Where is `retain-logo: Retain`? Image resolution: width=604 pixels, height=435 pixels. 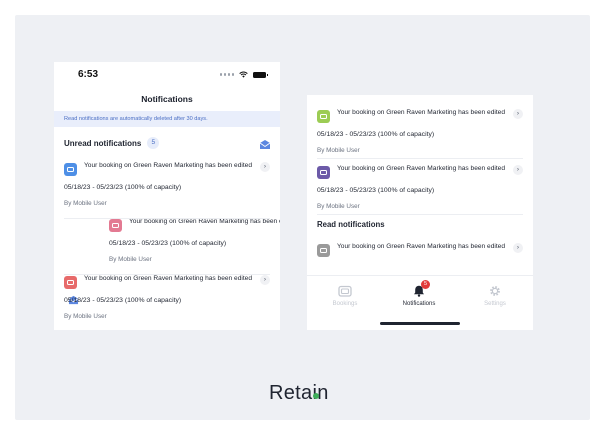
retain-logo: Retain is located at coordinates (299, 393).